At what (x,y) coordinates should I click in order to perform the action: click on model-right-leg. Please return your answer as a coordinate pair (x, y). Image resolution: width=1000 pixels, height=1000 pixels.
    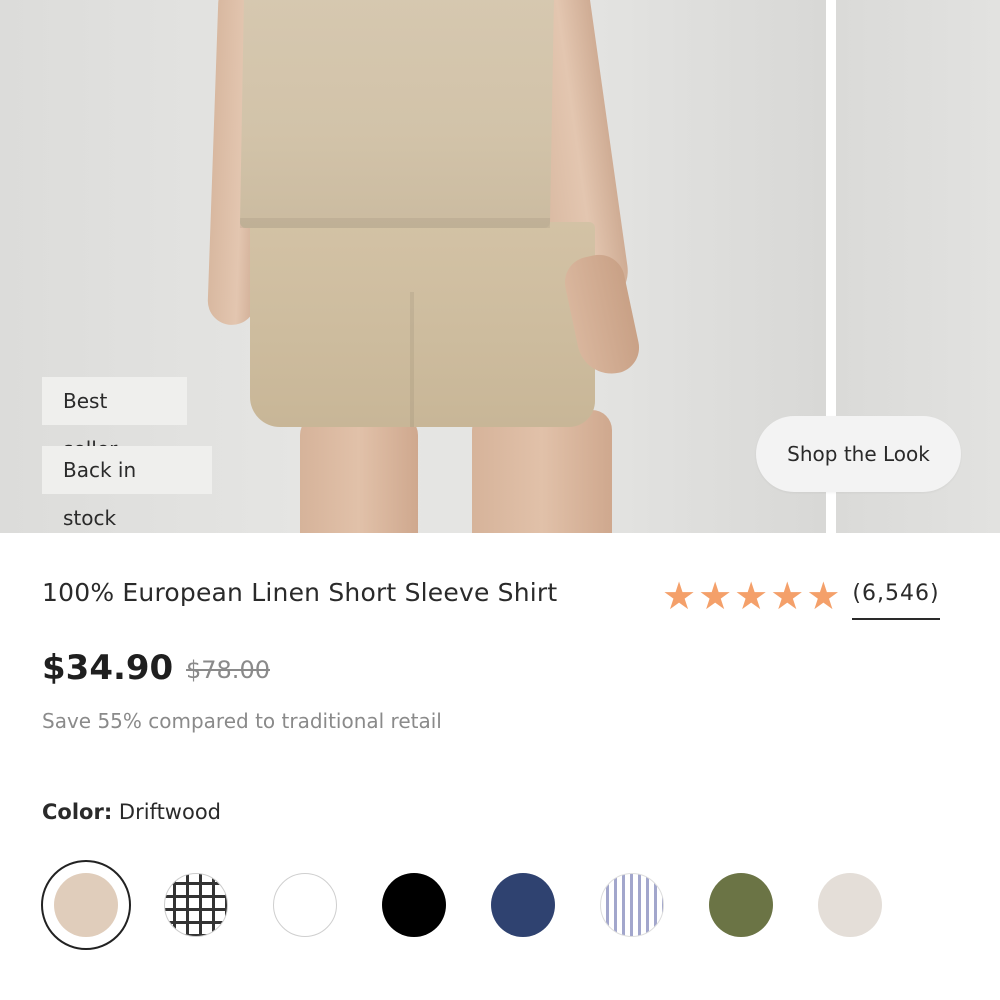
    Looking at the image, I should click on (542, 471).